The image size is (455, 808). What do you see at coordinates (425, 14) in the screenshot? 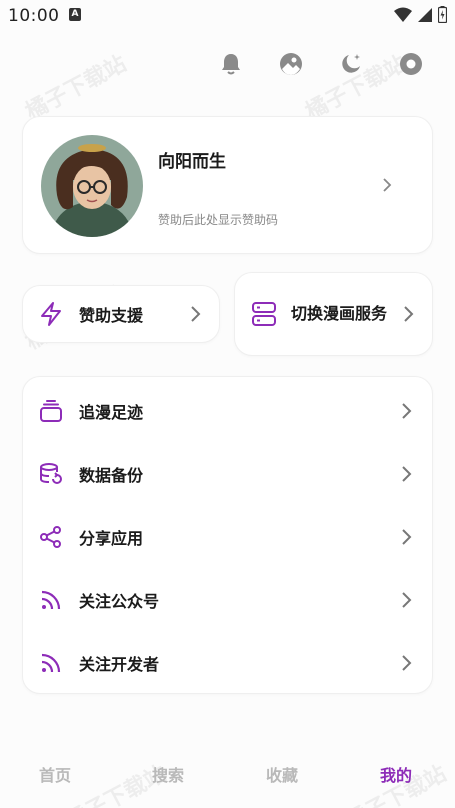
I see `signal-icon` at bounding box center [425, 14].